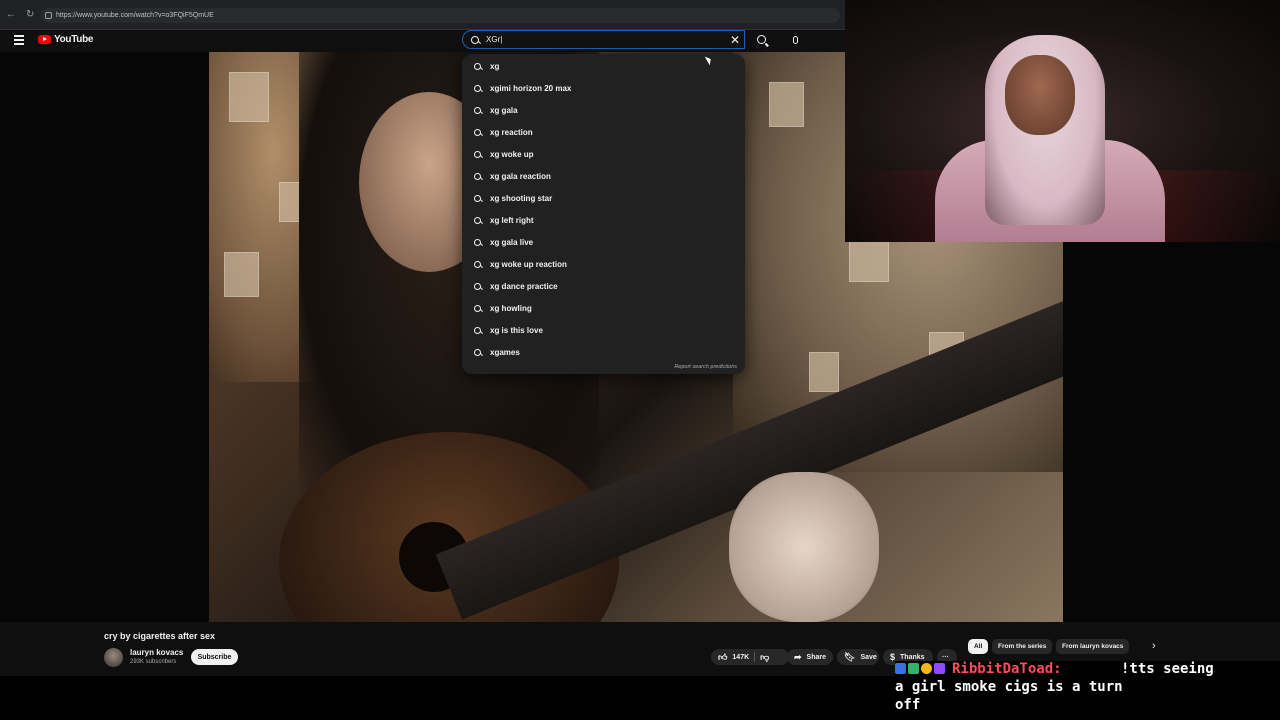  I want to click on suggestion-text: xg howling, so click(511, 308).